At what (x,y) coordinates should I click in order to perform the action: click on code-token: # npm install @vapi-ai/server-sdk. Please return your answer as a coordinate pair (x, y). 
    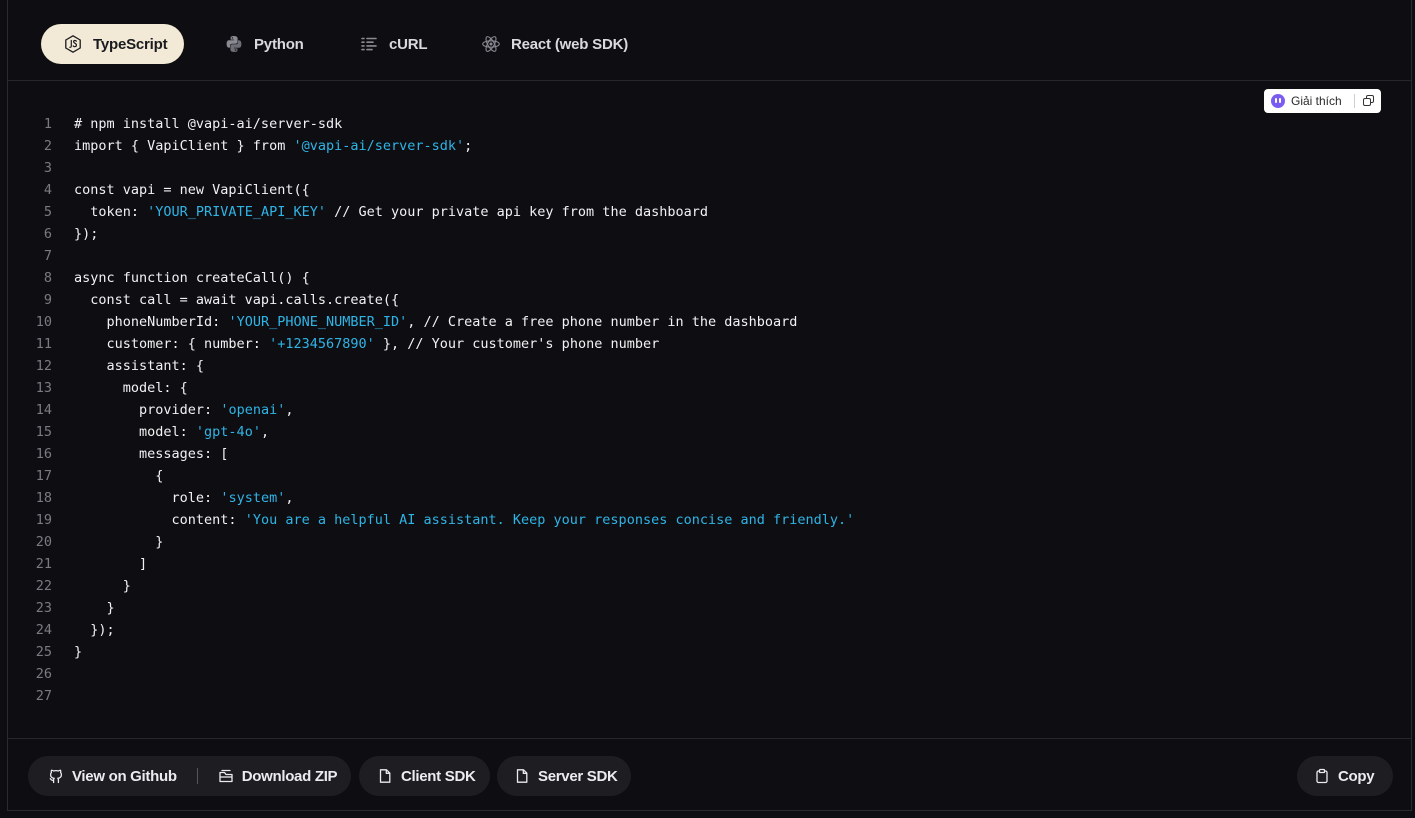
    Looking at the image, I should click on (208, 124).